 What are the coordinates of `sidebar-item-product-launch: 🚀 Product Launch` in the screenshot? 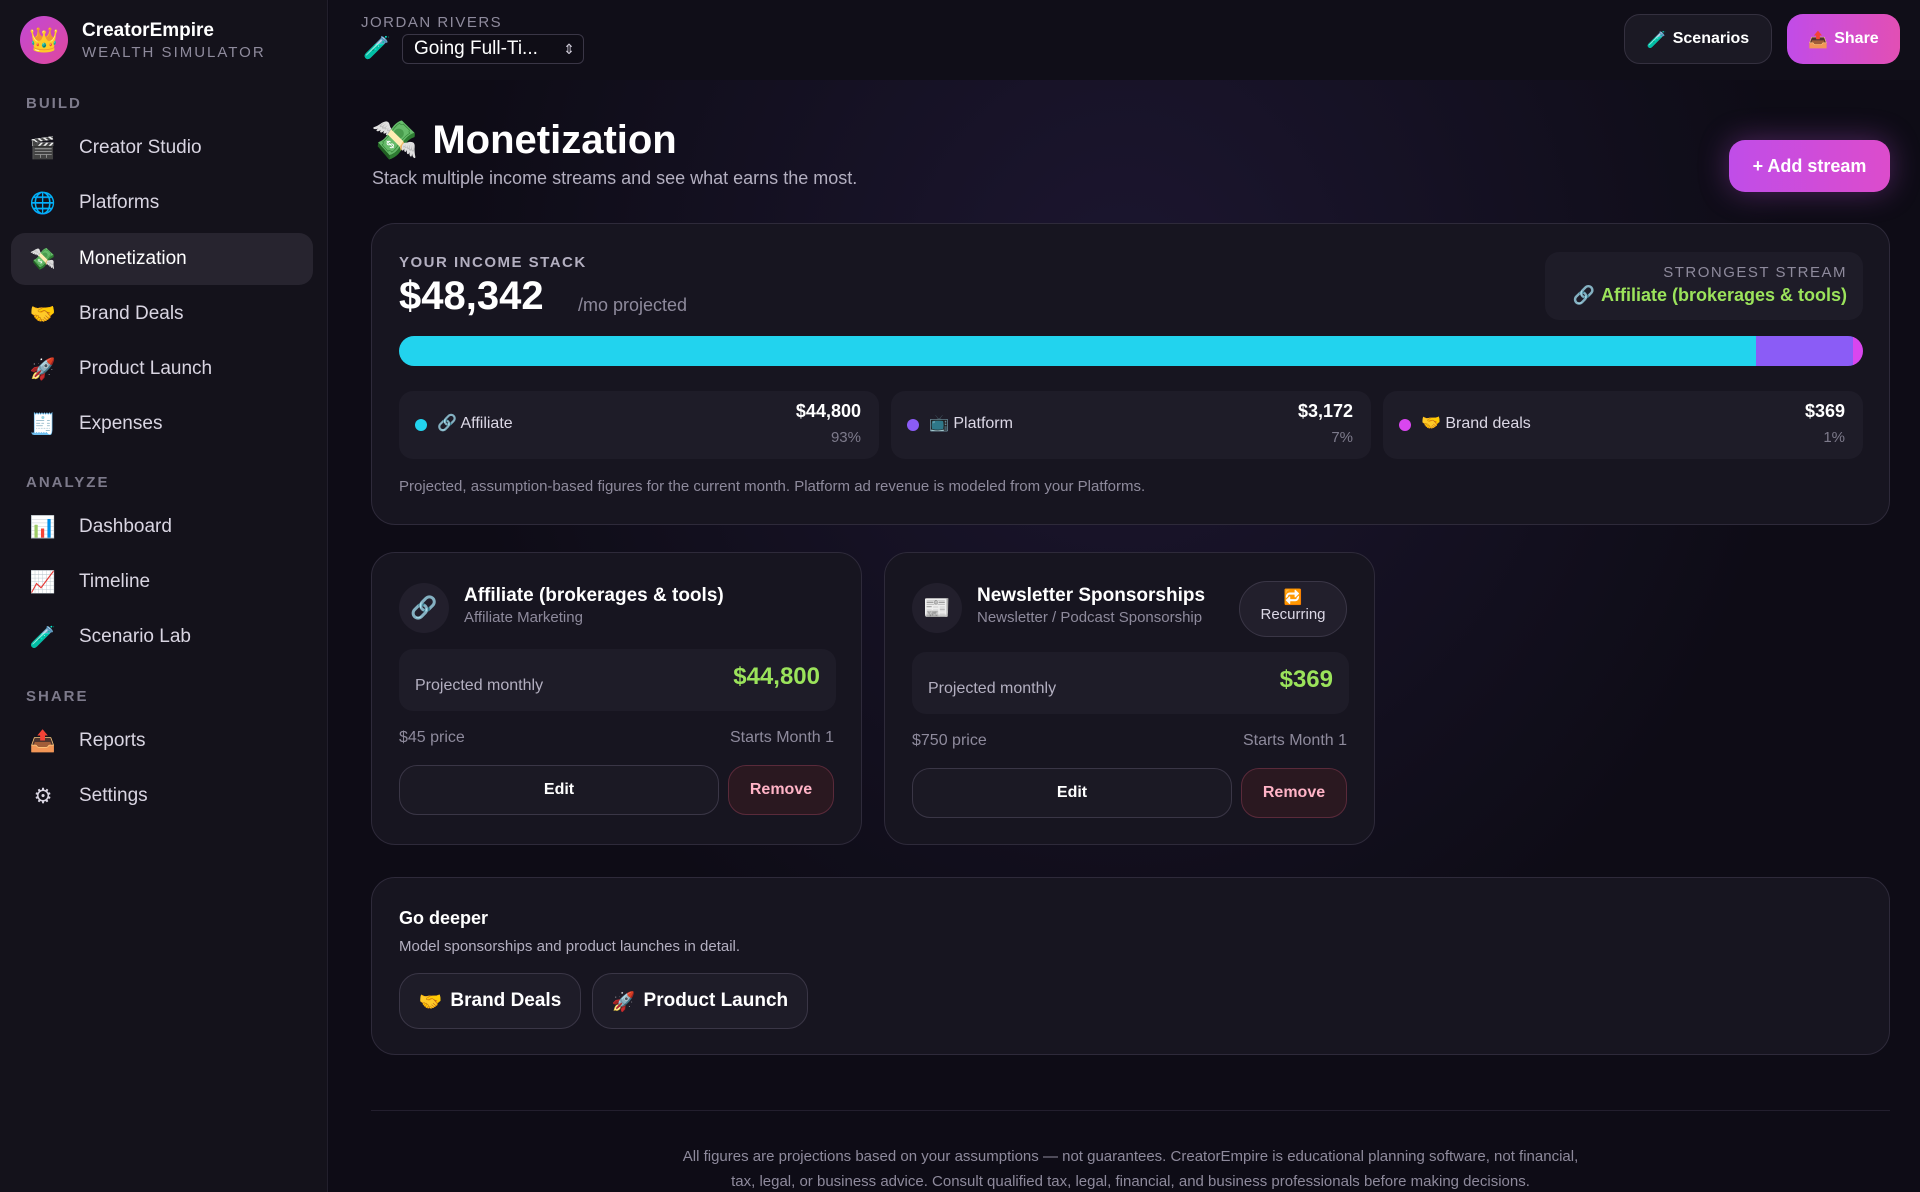 It's located at (162, 369).